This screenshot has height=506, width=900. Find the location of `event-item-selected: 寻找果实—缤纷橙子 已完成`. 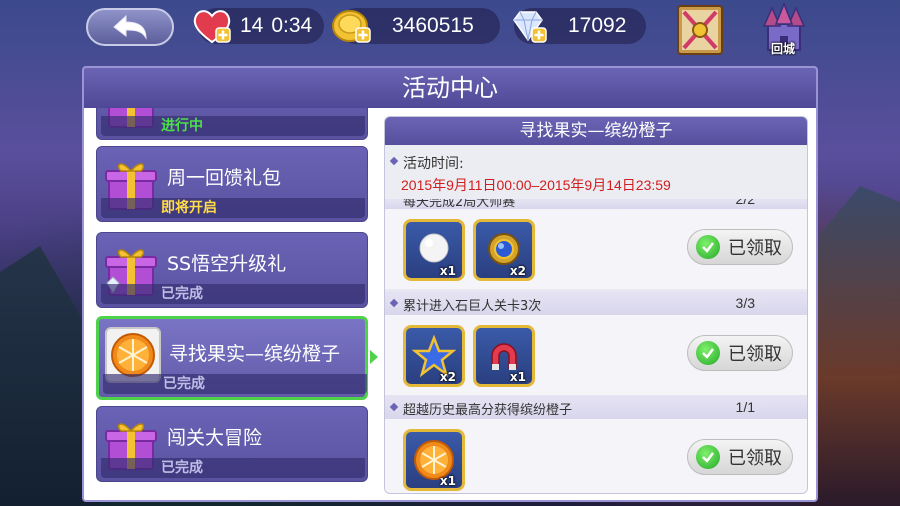

event-item-selected: 寻找果实—缤纷橙子 已完成 is located at coordinates (232, 358).